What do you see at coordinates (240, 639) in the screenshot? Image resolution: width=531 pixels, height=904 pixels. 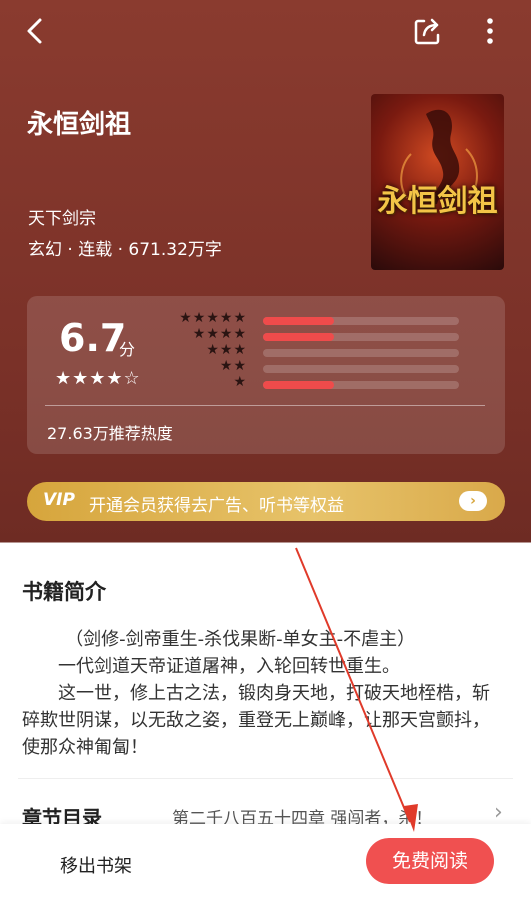 I see `intro-paragraph: （剑修-剑帝重生-杀伐果断-单女主-不虐主）` at bounding box center [240, 639].